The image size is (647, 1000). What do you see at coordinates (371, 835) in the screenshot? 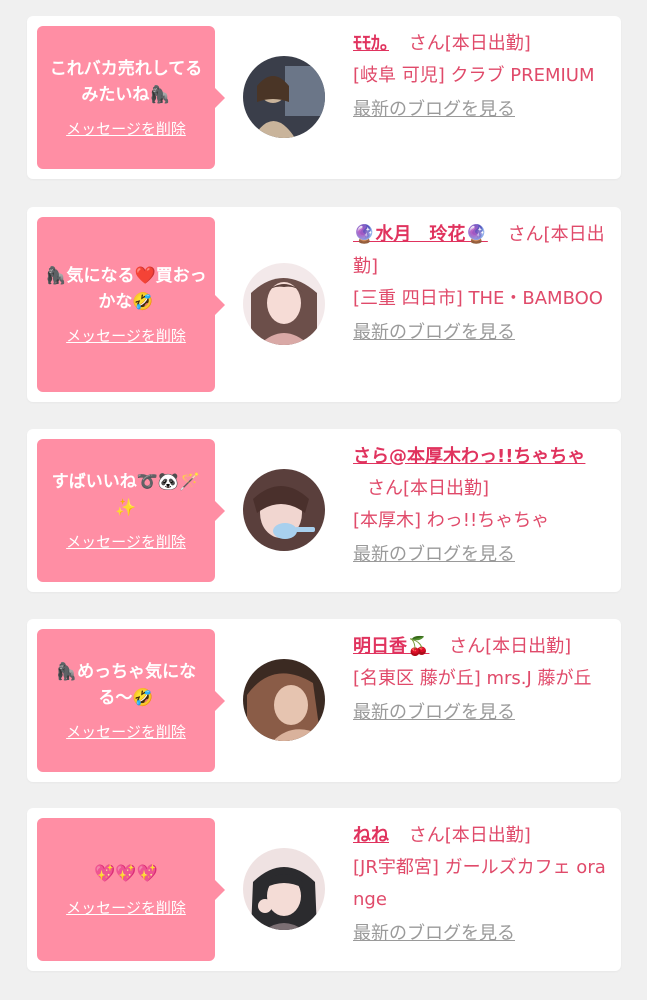
I see `girl-name-link: ねね` at bounding box center [371, 835].